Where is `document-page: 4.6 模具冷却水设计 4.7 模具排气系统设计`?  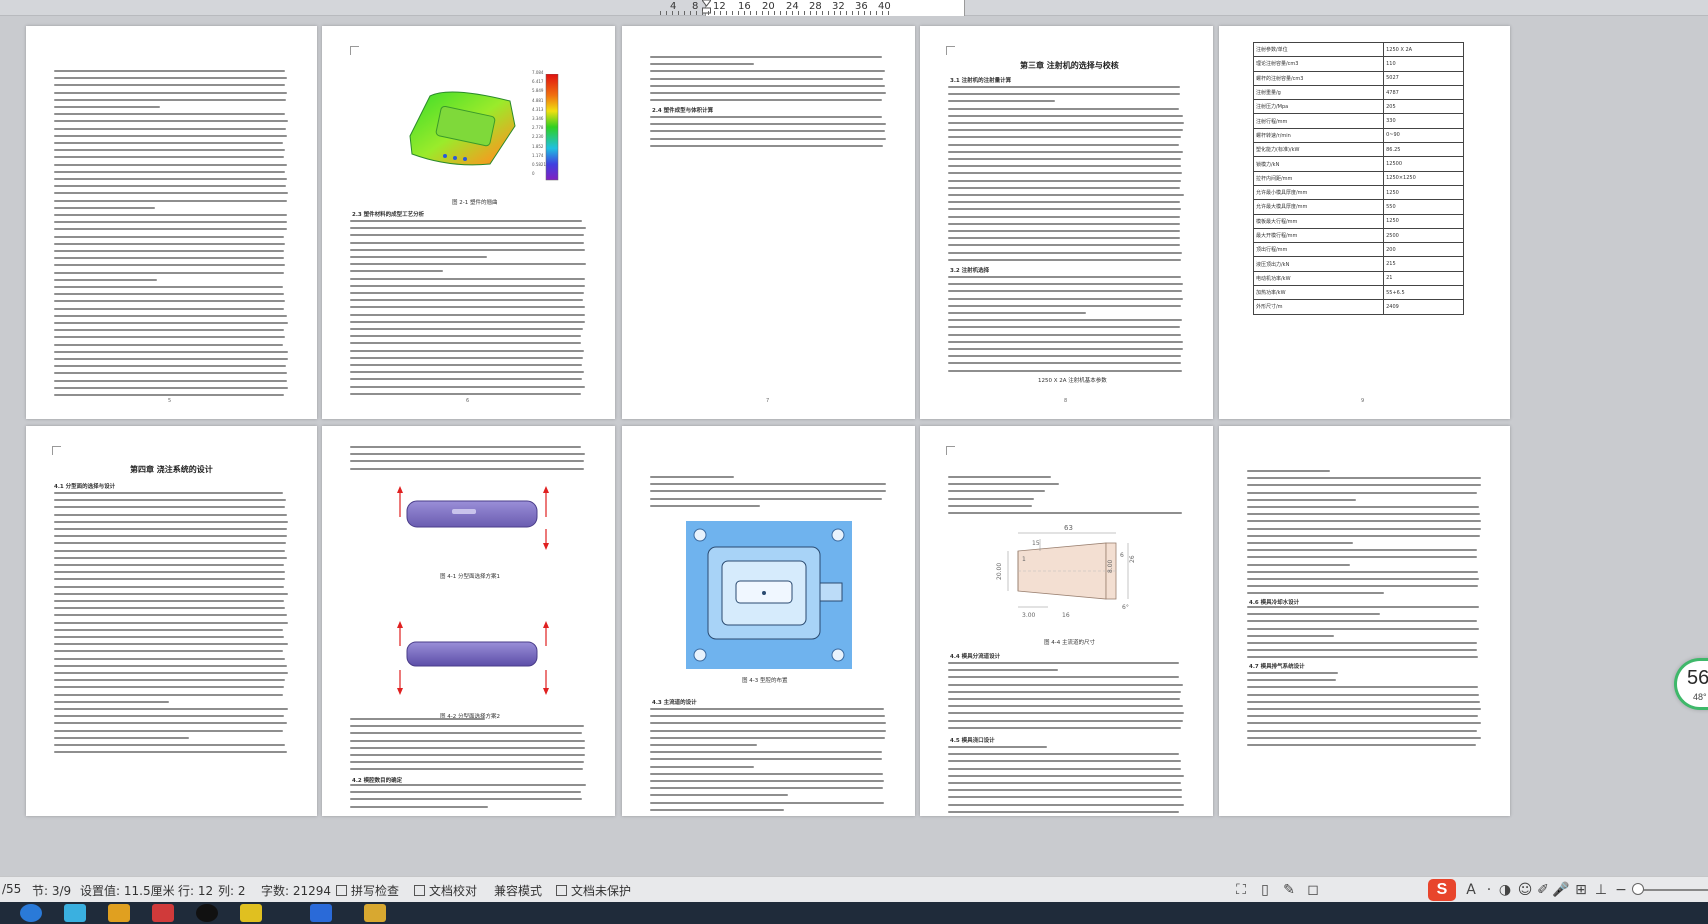 document-page: 4.6 模具冷却水设计 4.7 模具排气系统设计 is located at coordinates (1364, 621).